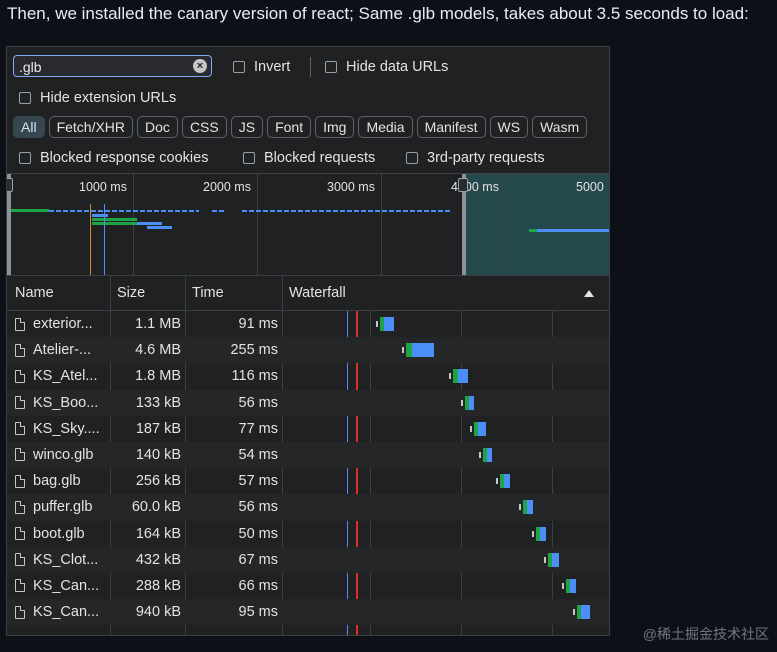 This screenshot has width=777, height=652. What do you see at coordinates (34, 293) in the screenshot?
I see `column-header-name: Name` at bounding box center [34, 293].